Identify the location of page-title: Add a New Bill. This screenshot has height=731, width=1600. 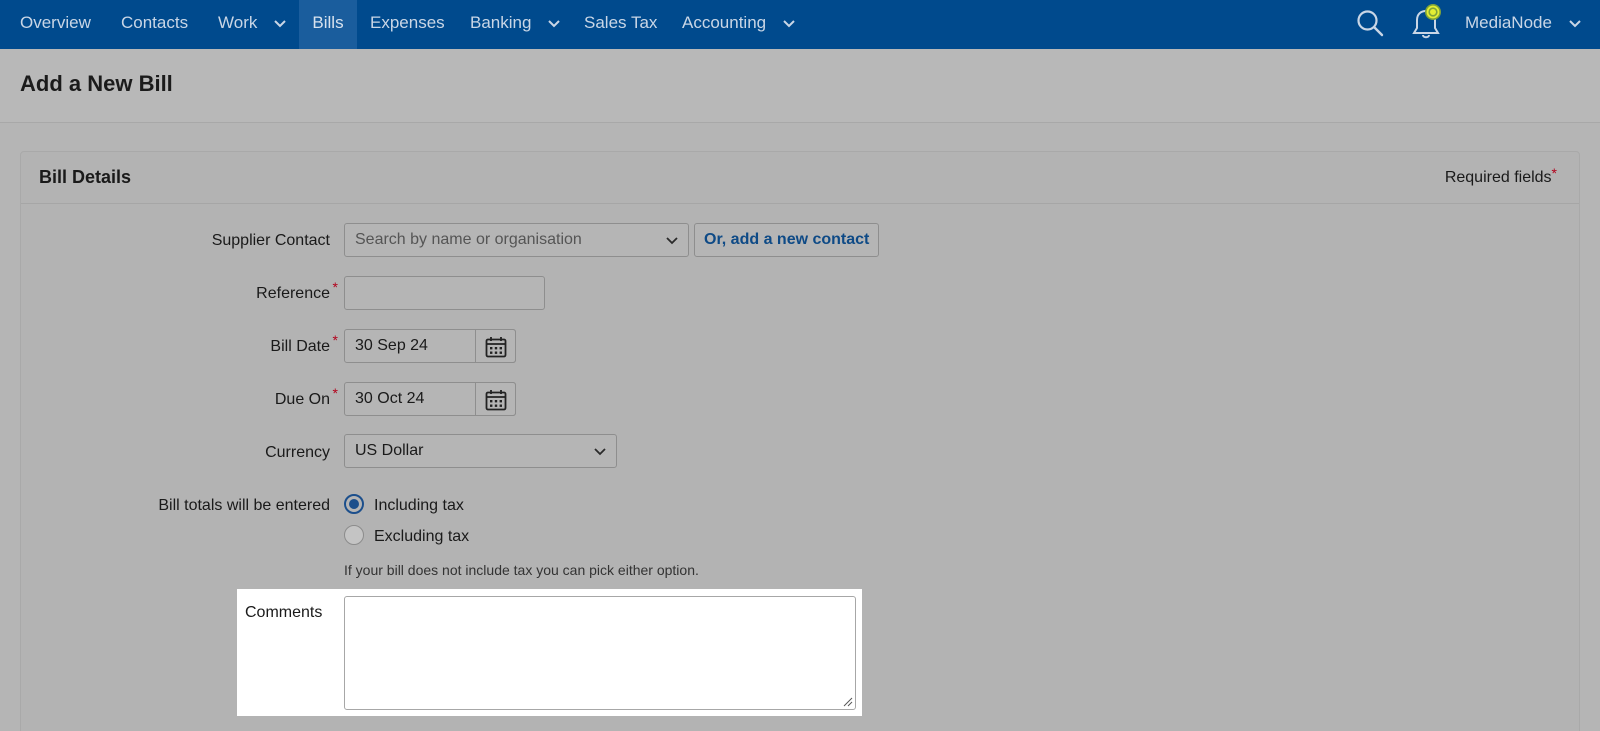
(96, 83).